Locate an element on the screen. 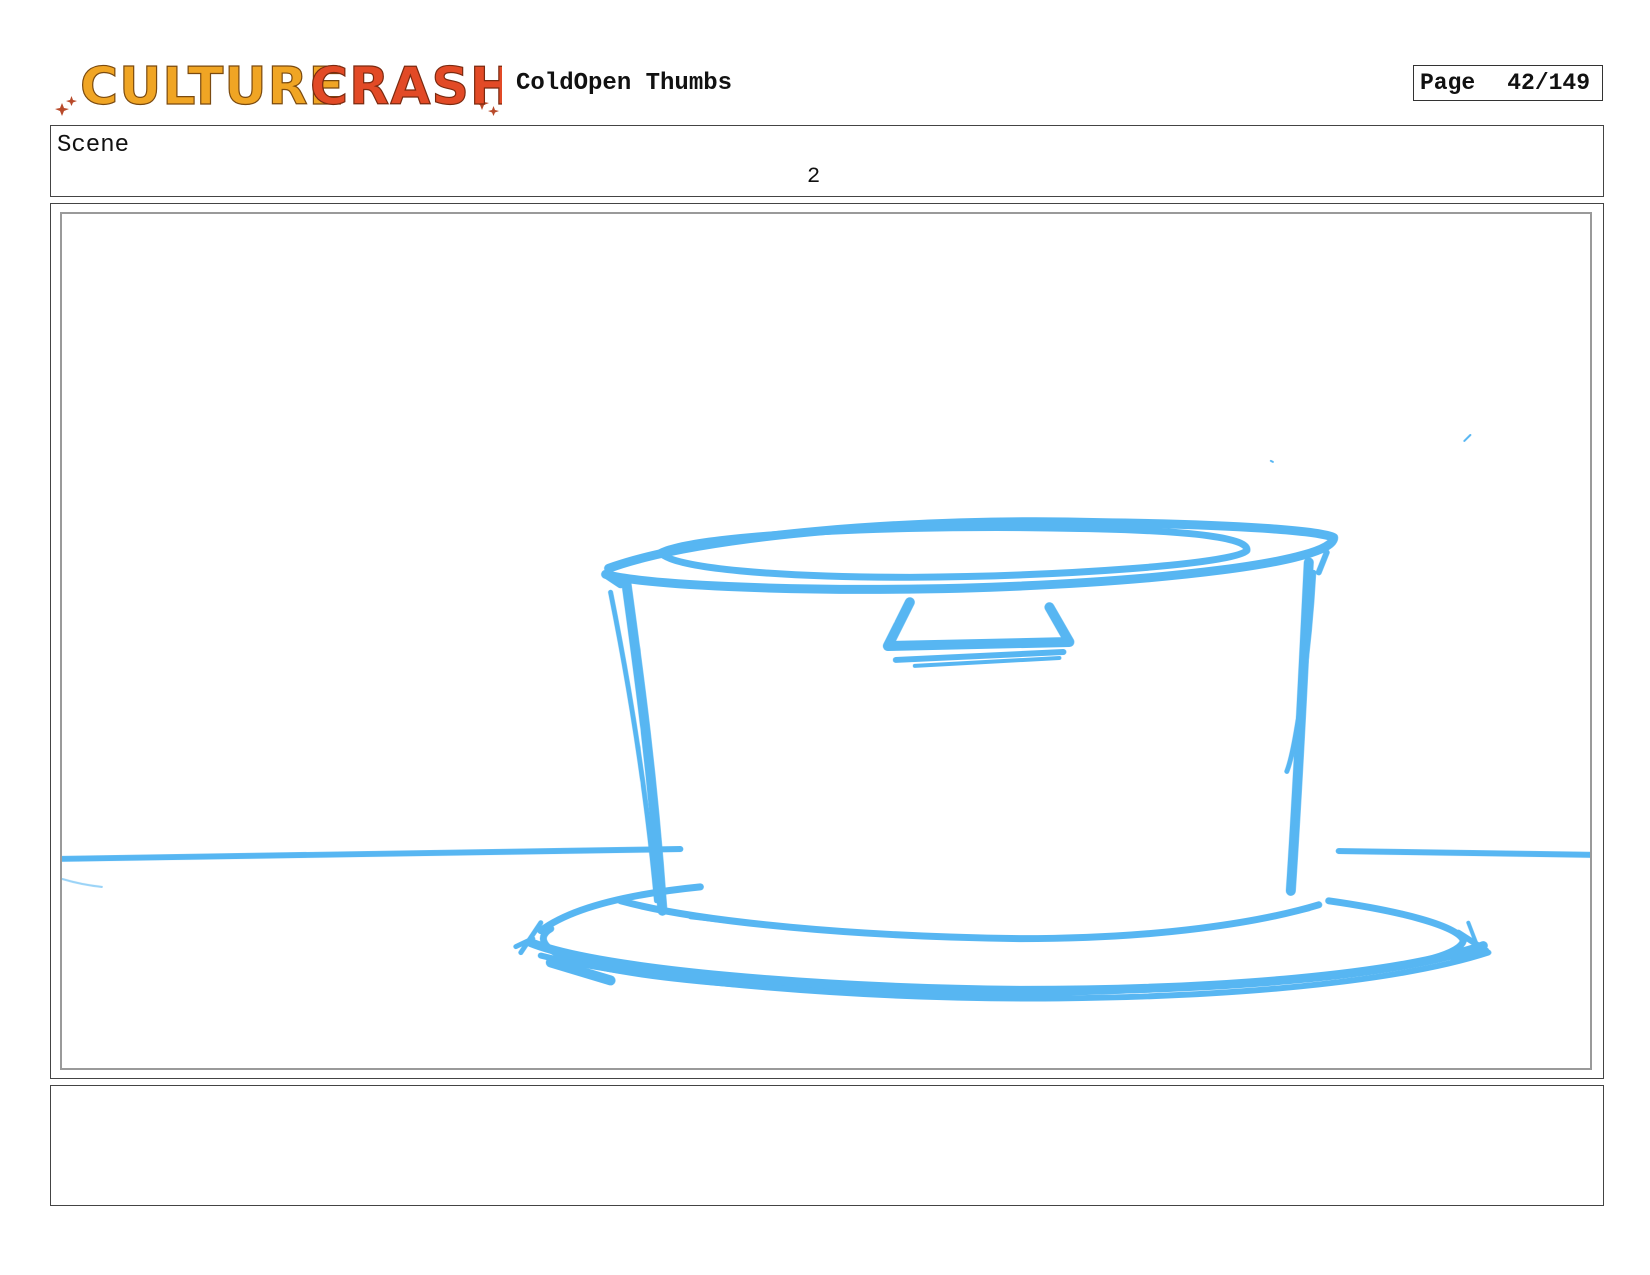  culture-crash-logo: CULTURE CRASH is located at coordinates (277, 84).